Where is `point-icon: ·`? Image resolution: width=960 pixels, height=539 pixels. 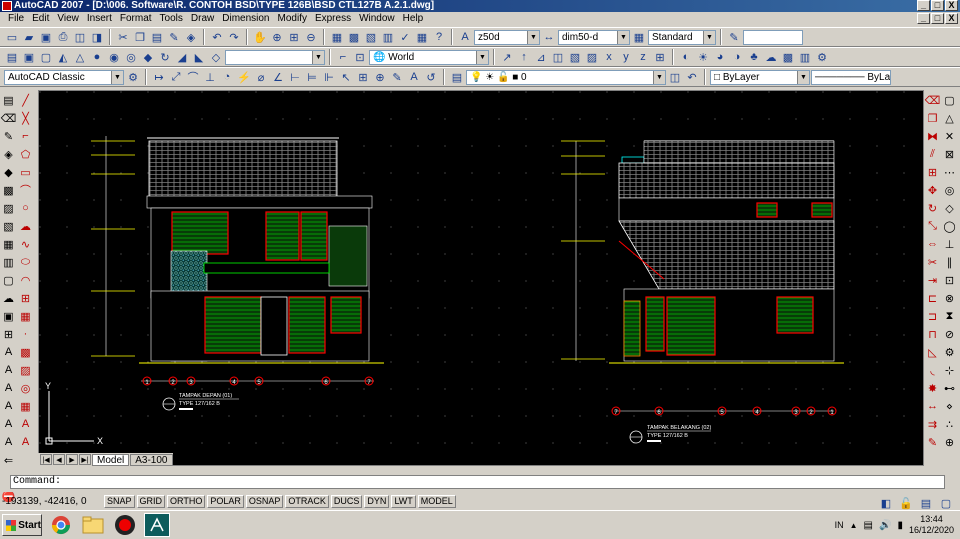 point-icon: · is located at coordinates (26, 334).